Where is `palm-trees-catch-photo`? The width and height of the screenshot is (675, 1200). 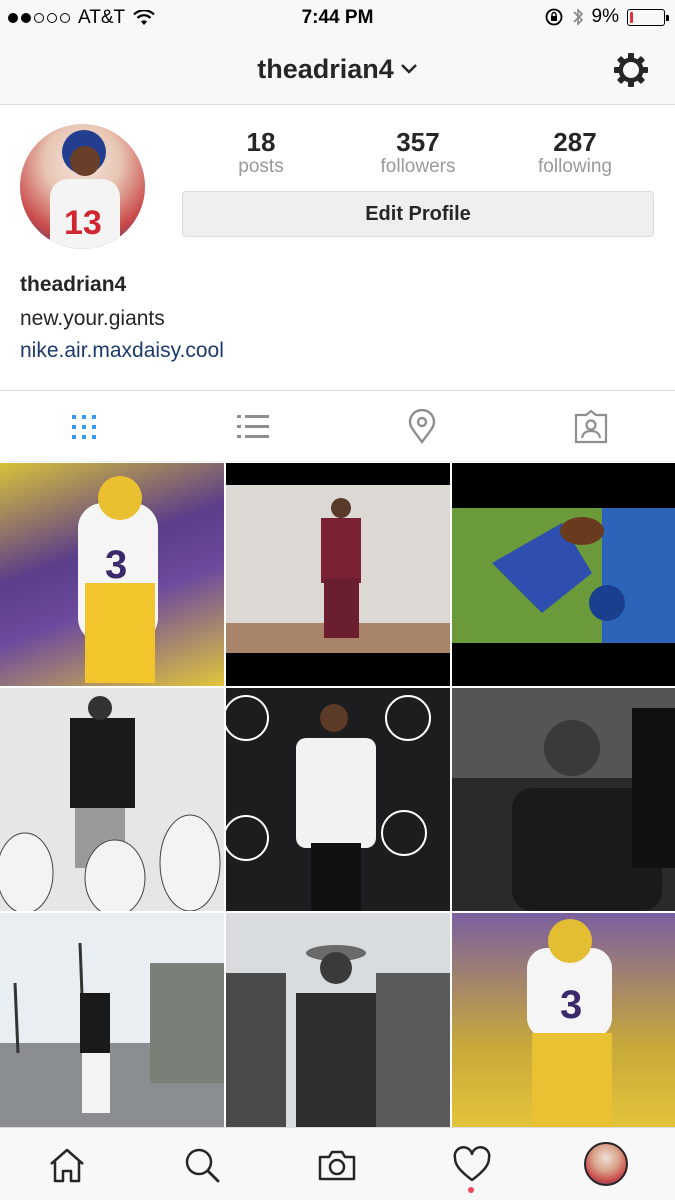
palm-trees-catch-photo is located at coordinates (112, 1039).